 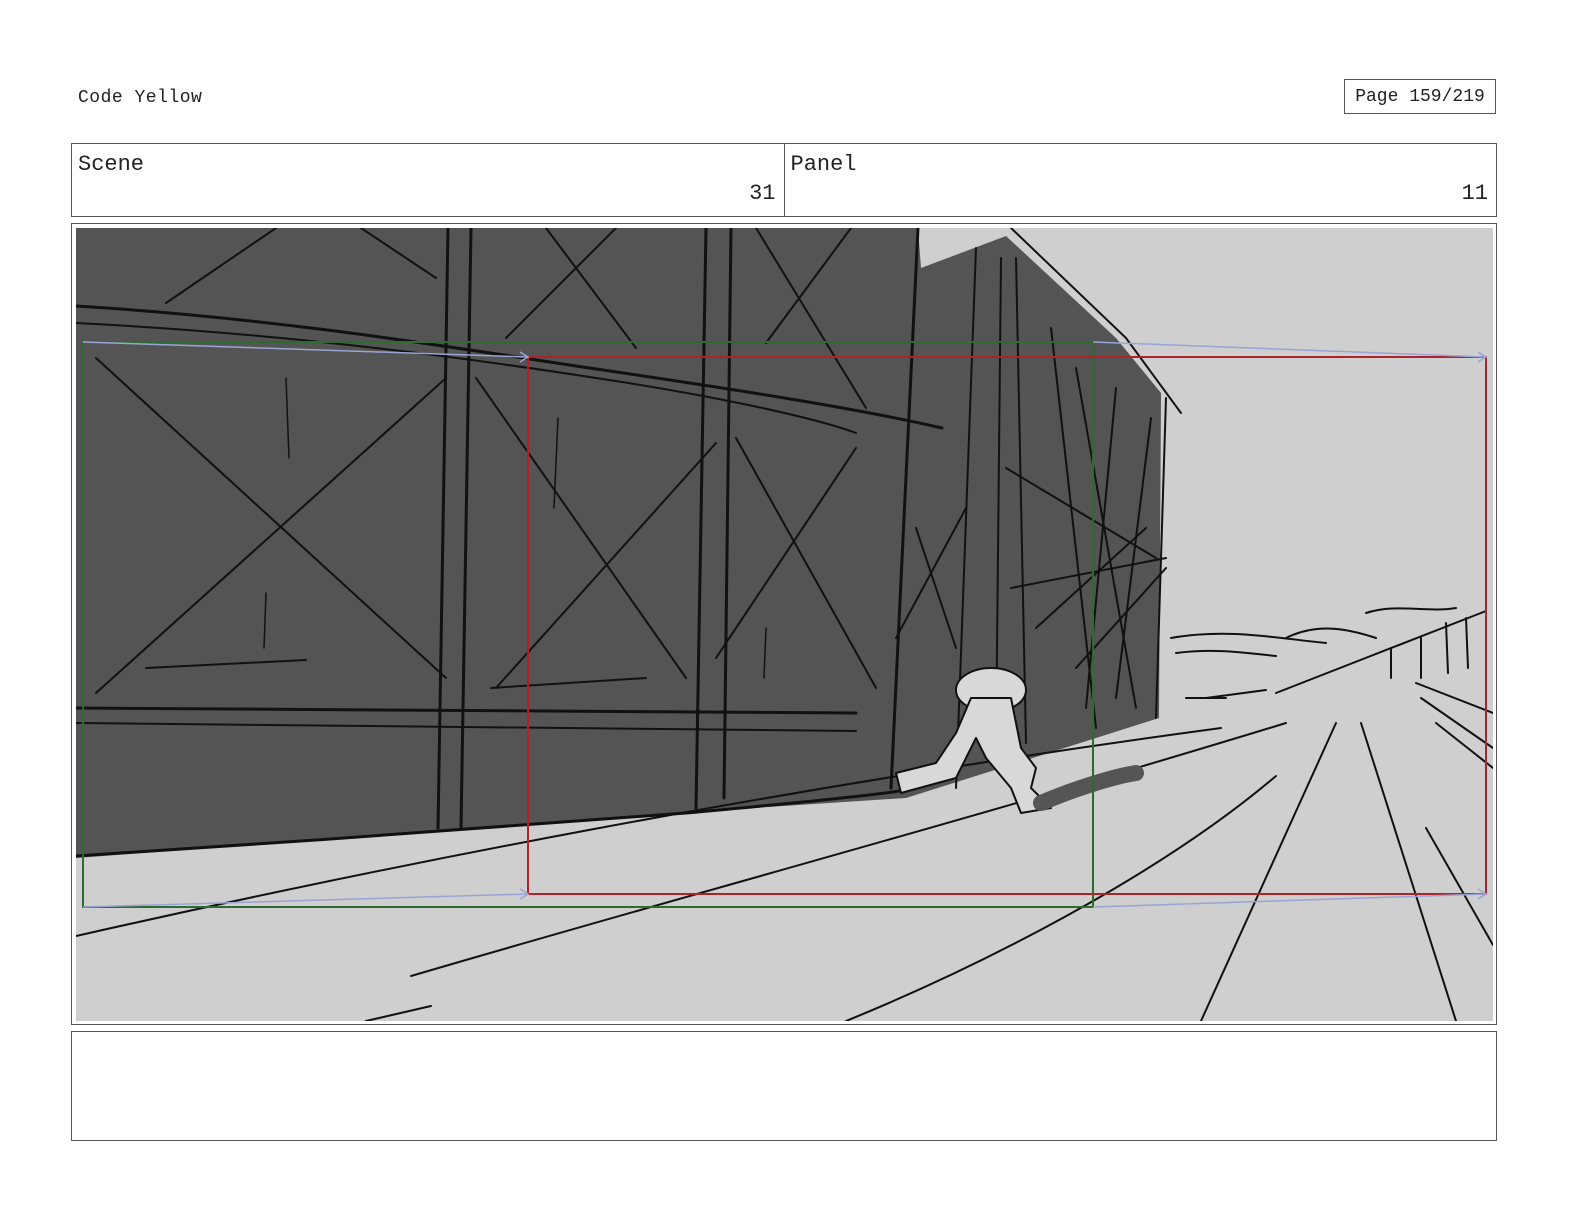 I want to click on scene-label: Scene, so click(x=111, y=164).